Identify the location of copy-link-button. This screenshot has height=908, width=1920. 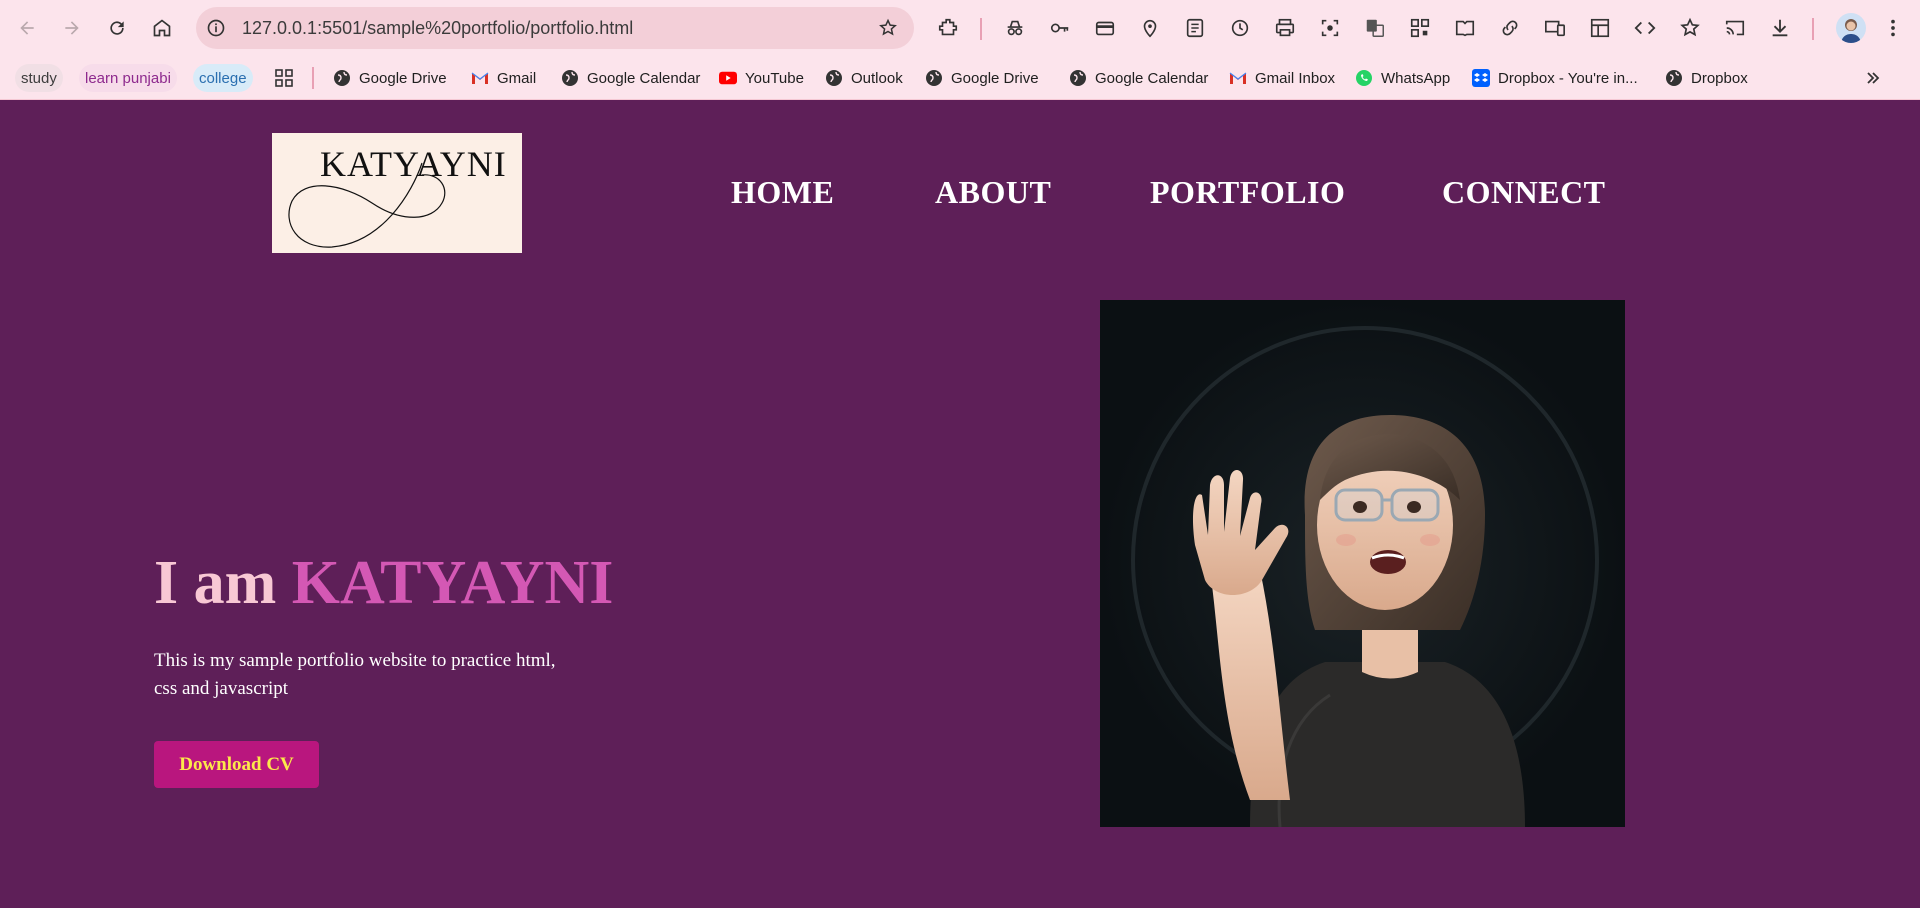
(1510, 28).